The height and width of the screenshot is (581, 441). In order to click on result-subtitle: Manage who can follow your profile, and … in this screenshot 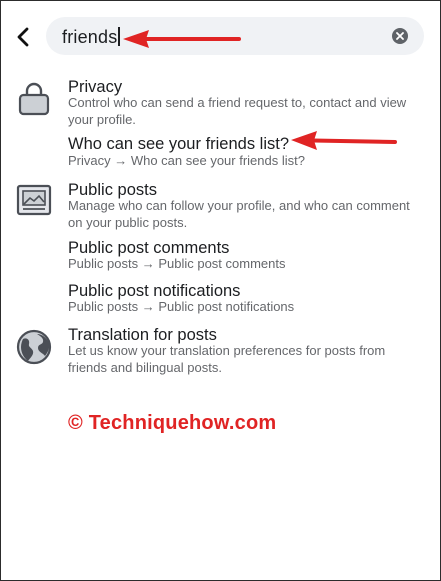, I will do `click(239, 214)`.